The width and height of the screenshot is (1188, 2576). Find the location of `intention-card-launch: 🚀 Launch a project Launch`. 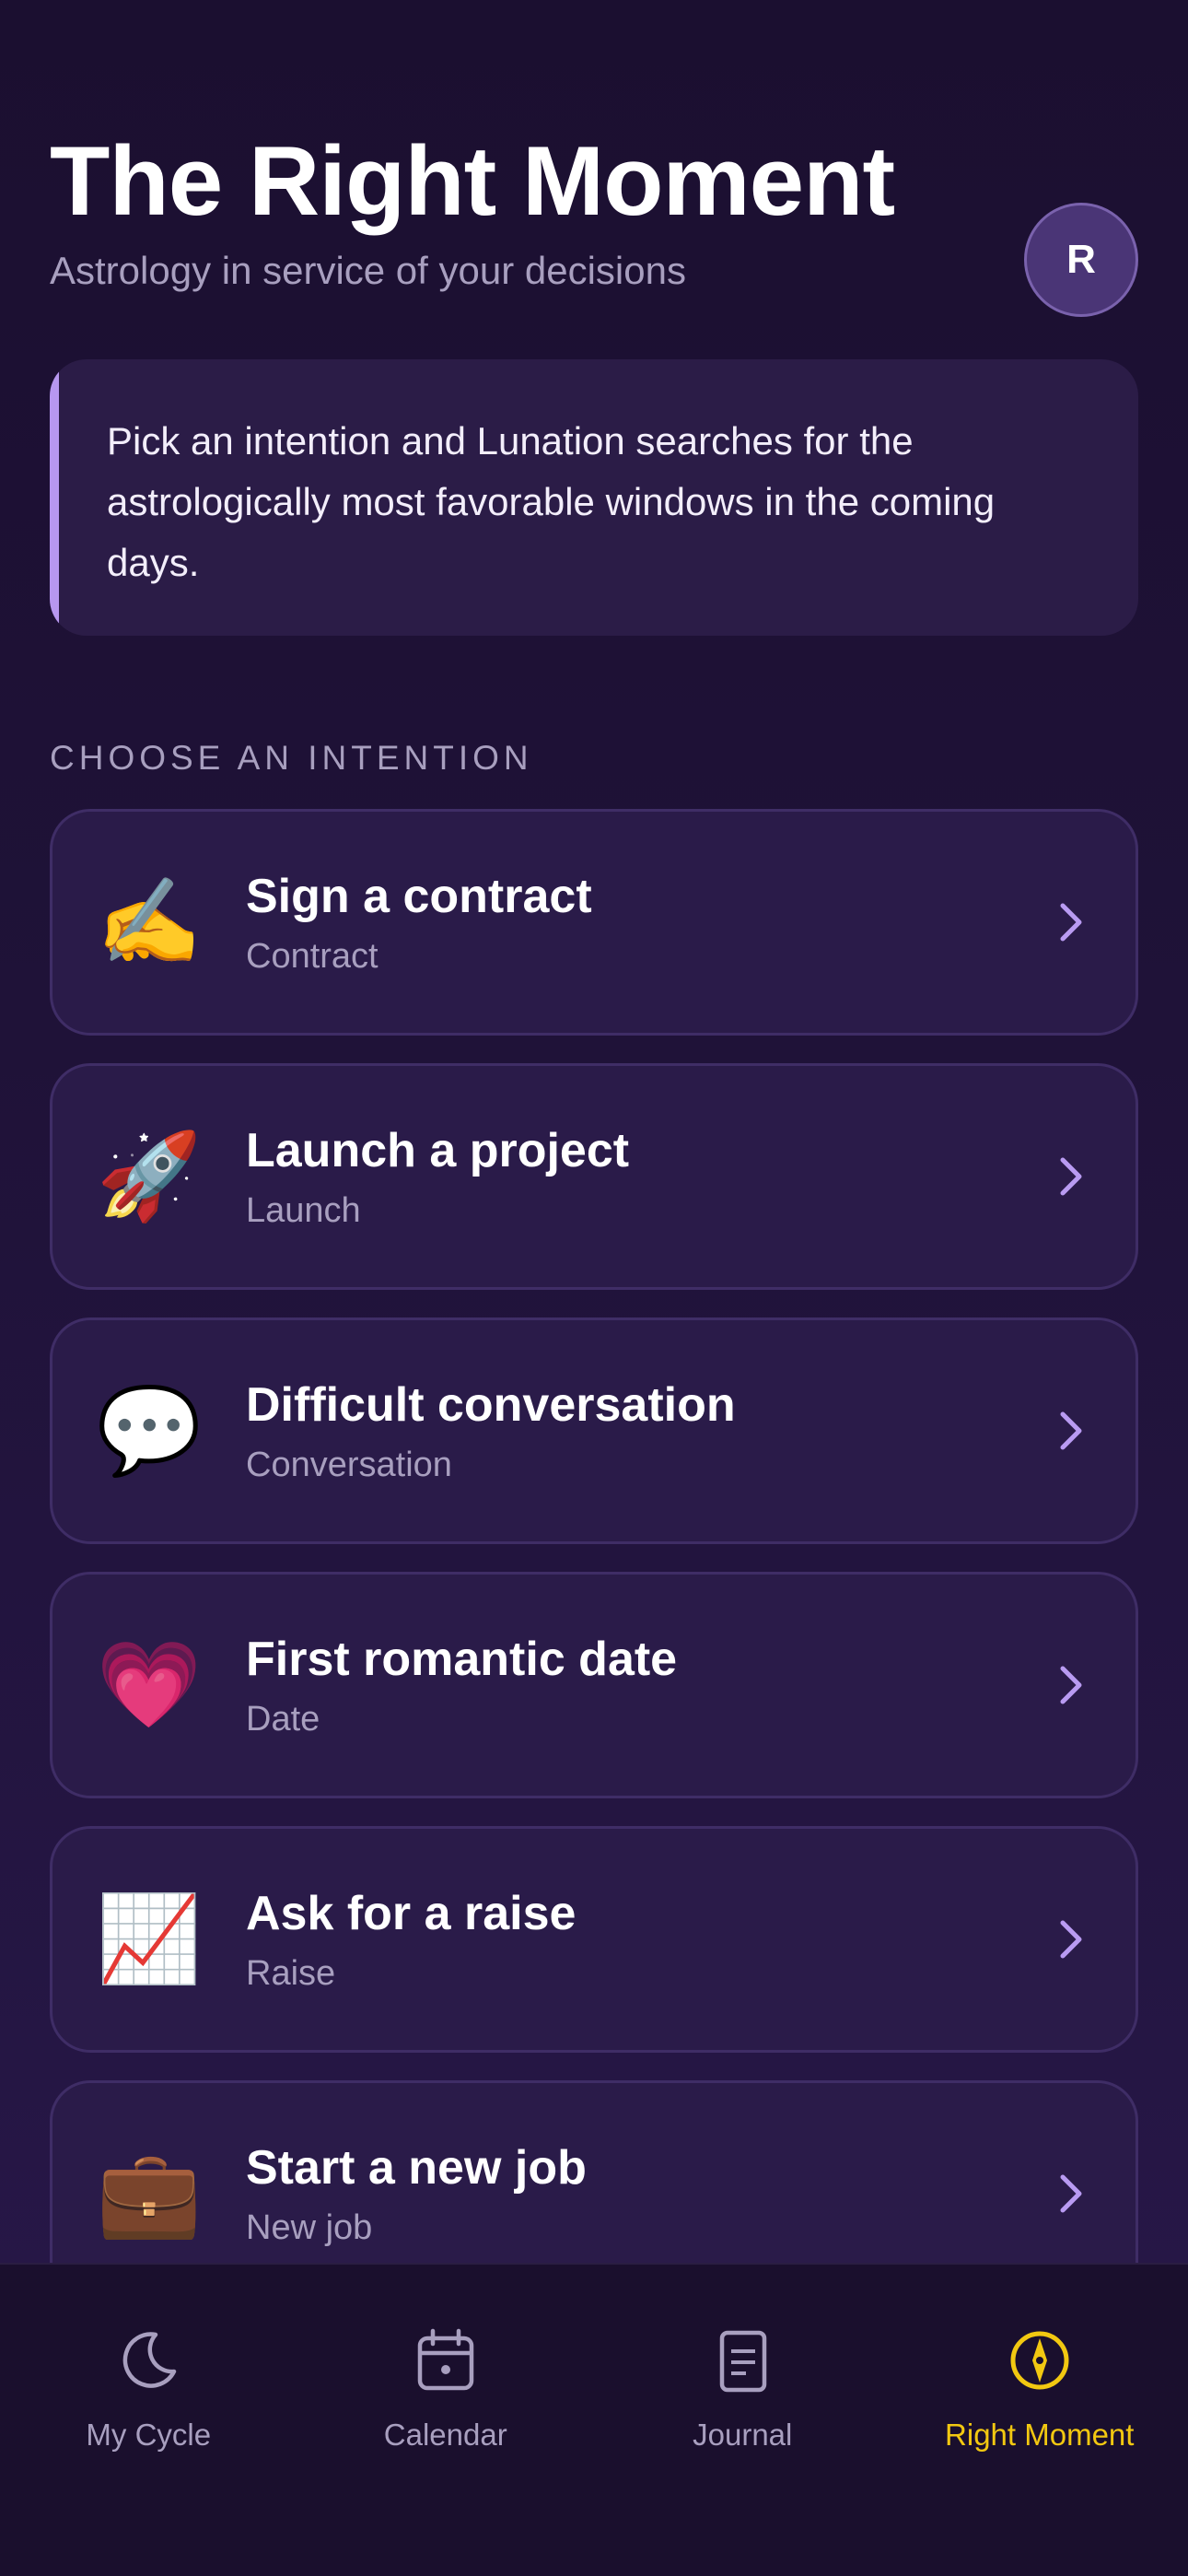

intention-card-launch: 🚀 Launch a project Launch is located at coordinates (594, 1176).